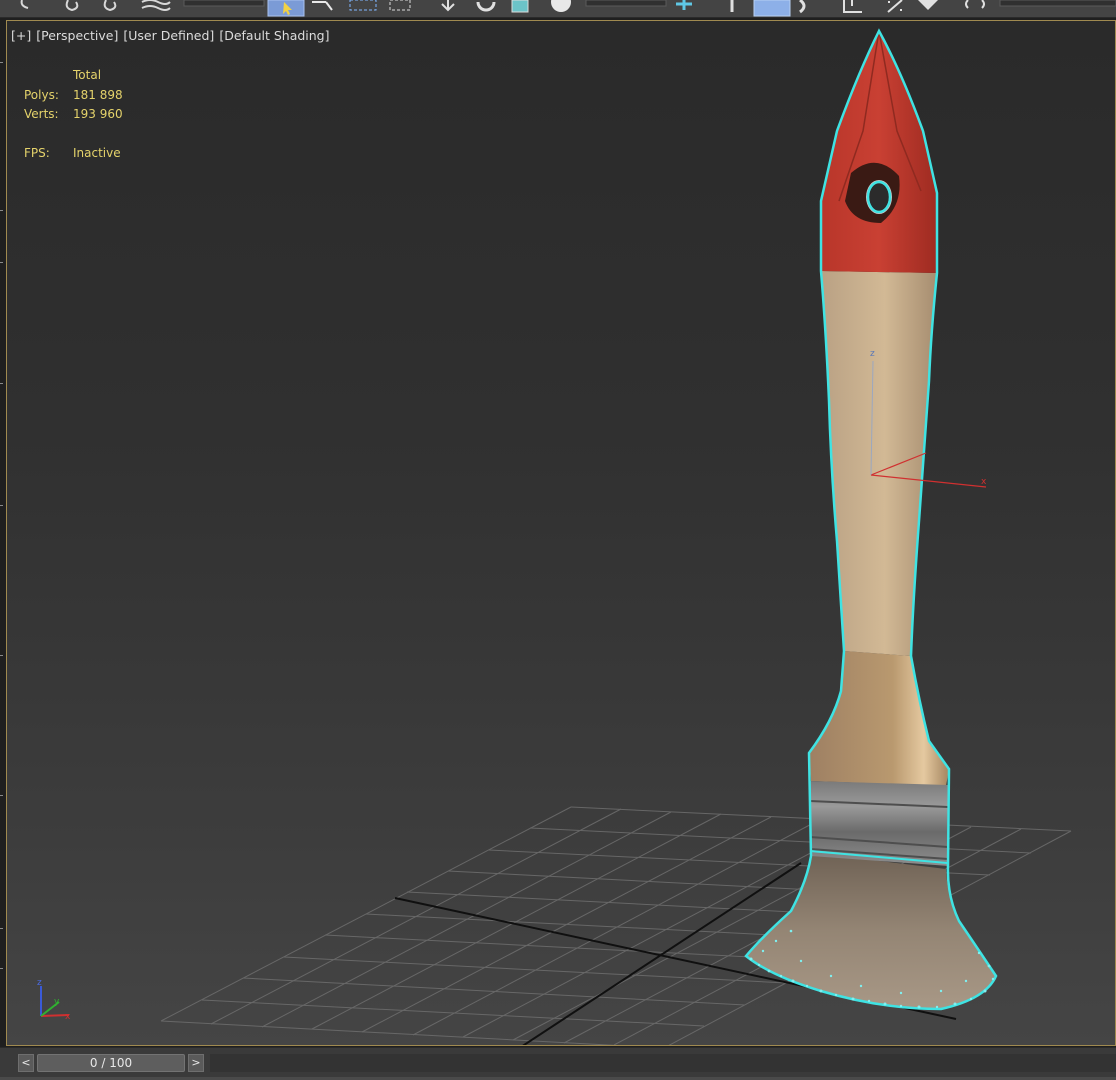 Image resolution: width=1116 pixels, height=1080 pixels. Describe the element at coordinates (363, 5) in the screenshot. I see `rectangular-selection-icon` at that location.